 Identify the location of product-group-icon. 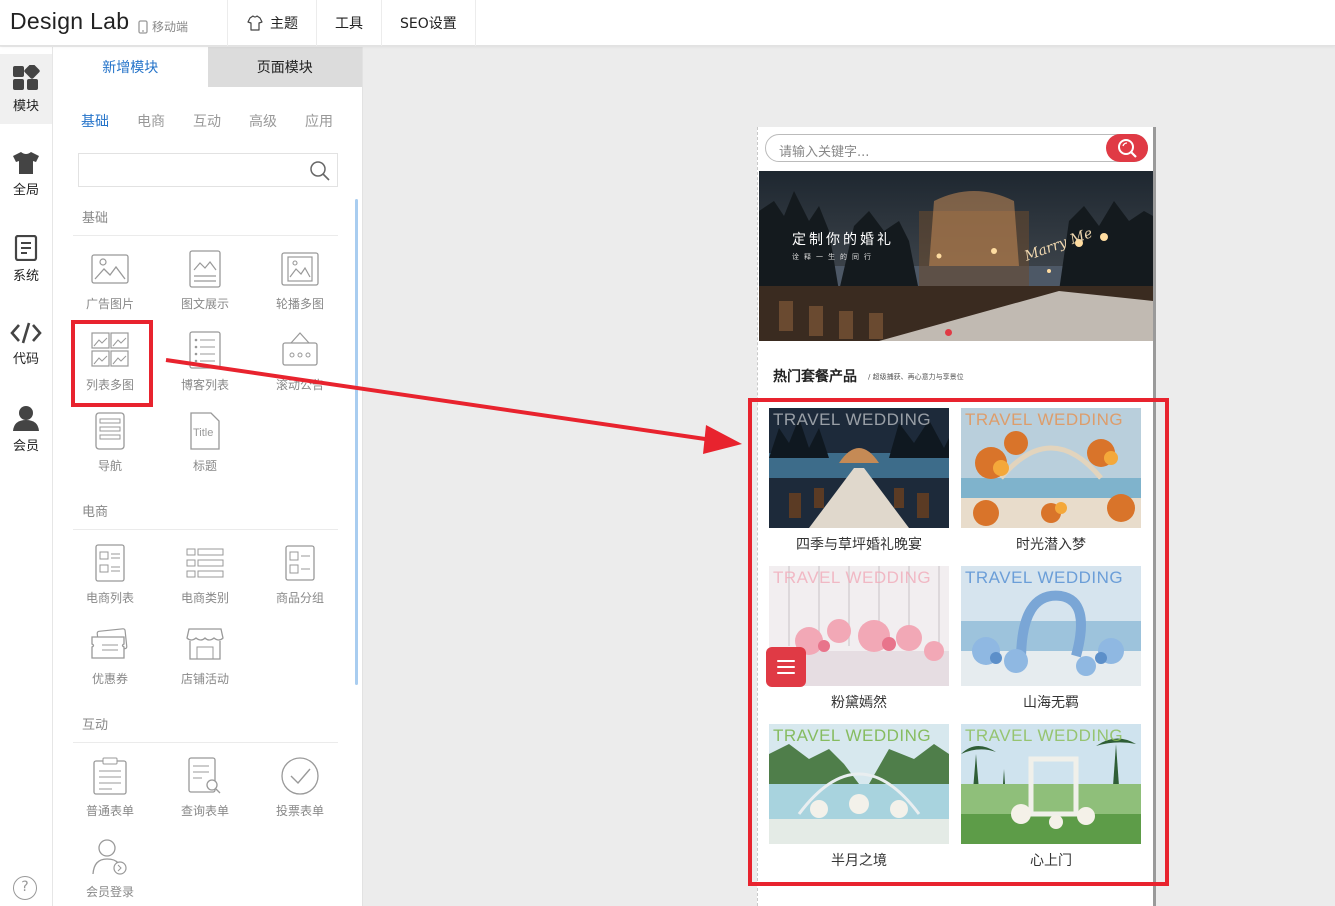
(300, 563).